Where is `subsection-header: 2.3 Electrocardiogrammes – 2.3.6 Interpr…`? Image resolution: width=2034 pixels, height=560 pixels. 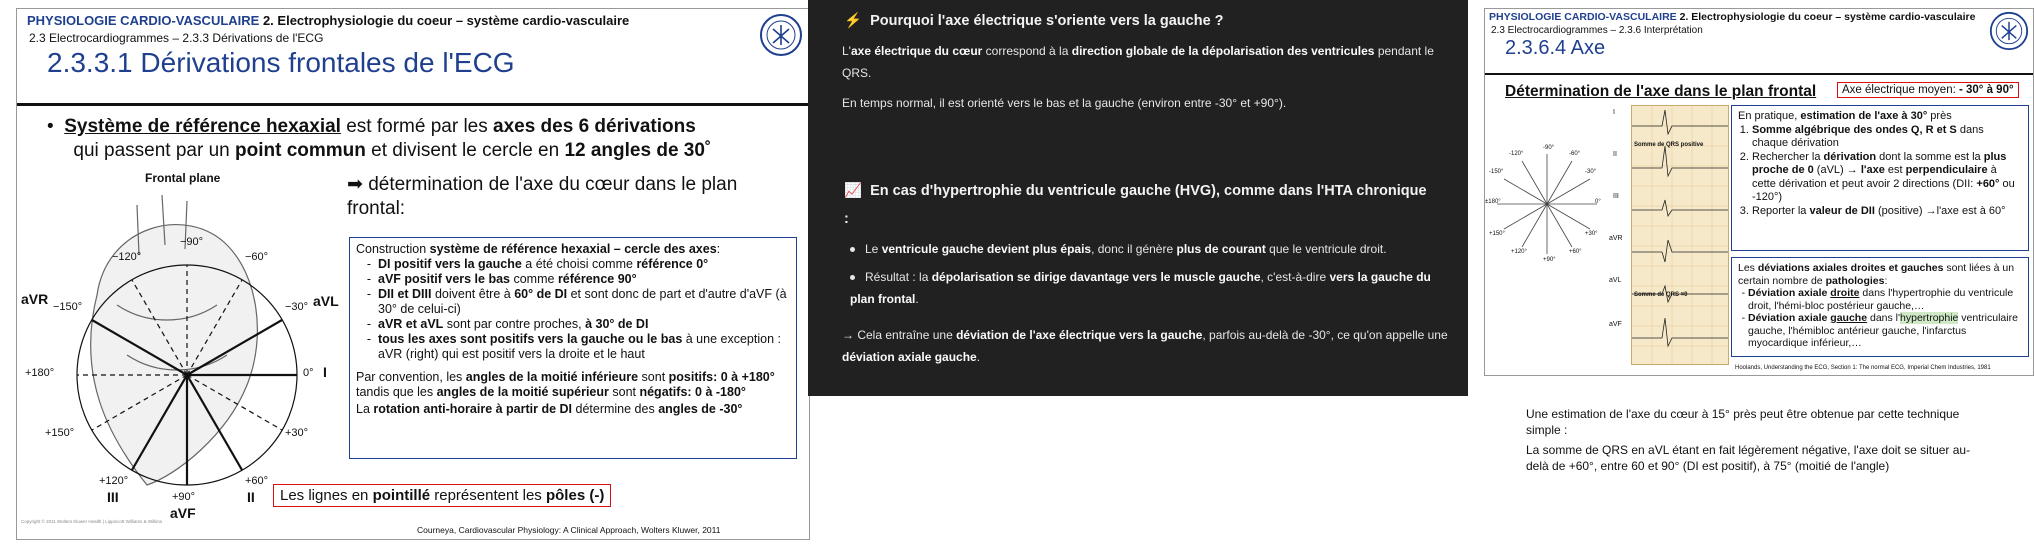 subsection-header: 2.3 Electrocardiogrammes – 2.3.6 Interpr… is located at coordinates (1597, 30).